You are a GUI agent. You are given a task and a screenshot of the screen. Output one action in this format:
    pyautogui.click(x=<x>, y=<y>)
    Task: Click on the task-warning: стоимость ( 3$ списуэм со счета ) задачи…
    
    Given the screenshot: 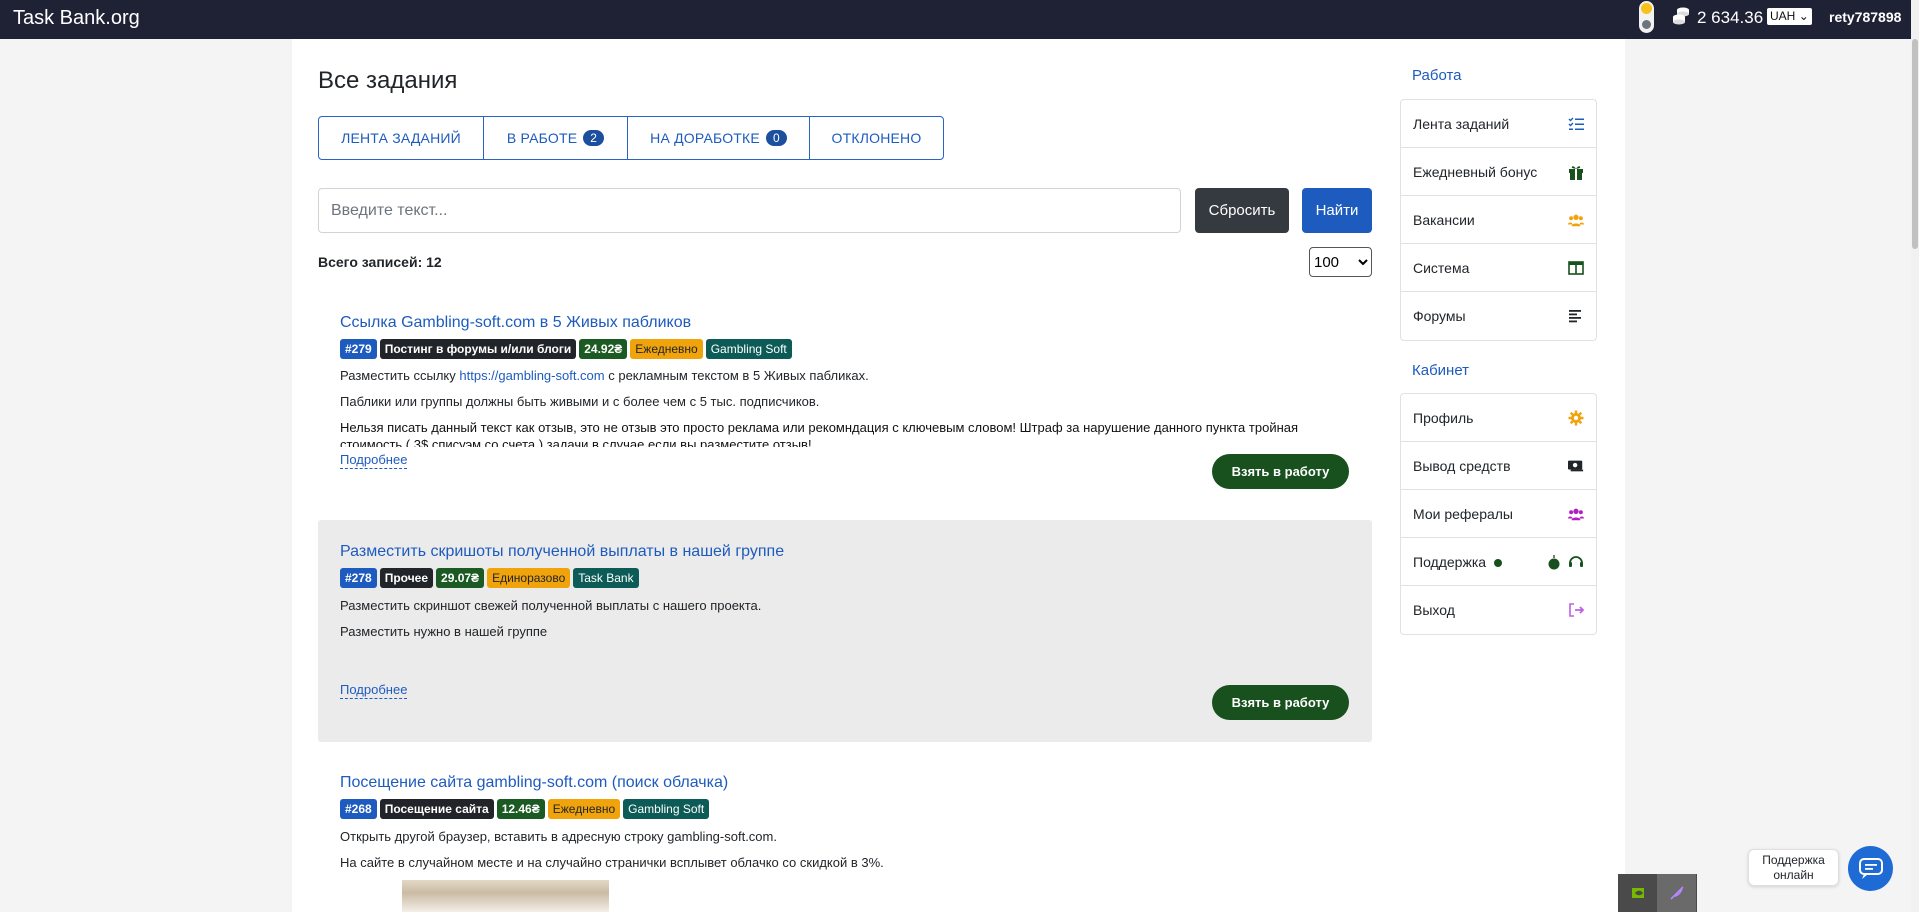 What is the action you would take?
    pyautogui.click(x=576, y=442)
    